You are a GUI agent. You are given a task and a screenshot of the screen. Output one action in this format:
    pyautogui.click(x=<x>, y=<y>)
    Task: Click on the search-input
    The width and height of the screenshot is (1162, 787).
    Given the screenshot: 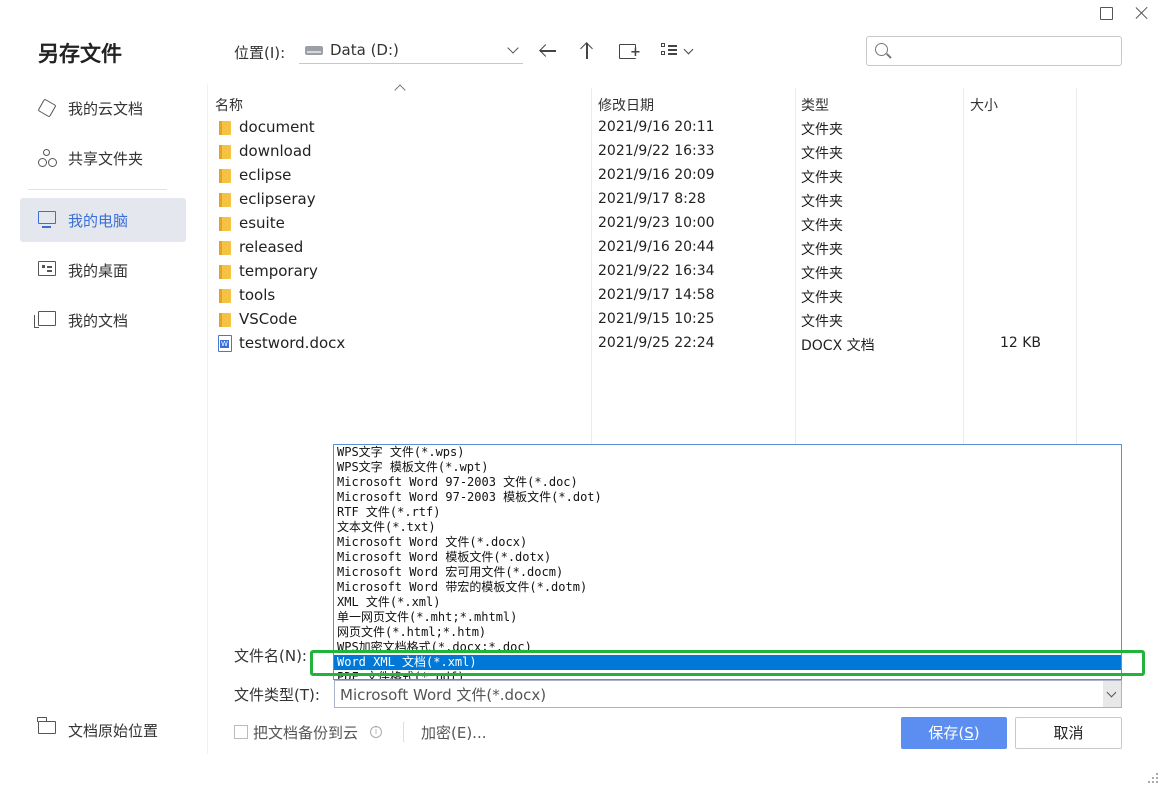 What is the action you would take?
    pyautogui.click(x=1005, y=51)
    